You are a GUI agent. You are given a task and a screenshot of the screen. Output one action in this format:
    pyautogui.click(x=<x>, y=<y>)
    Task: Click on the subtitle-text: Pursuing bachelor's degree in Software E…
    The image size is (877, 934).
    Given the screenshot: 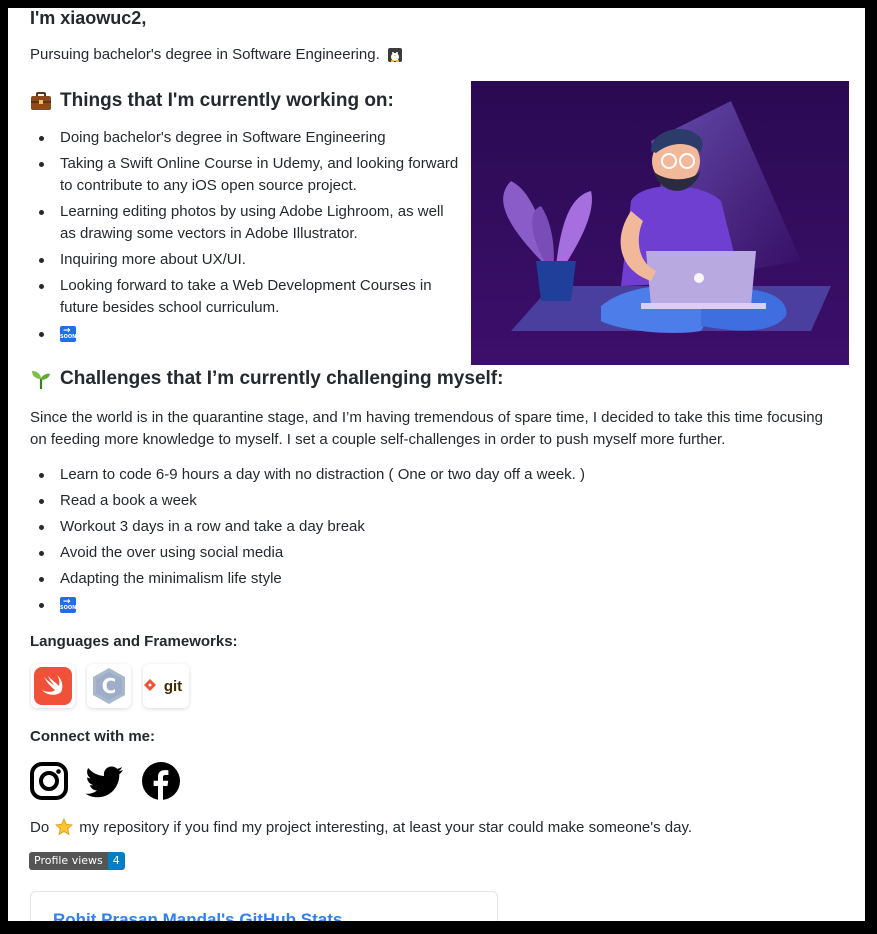 What is the action you would take?
    pyautogui.click(x=205, y=54)
    